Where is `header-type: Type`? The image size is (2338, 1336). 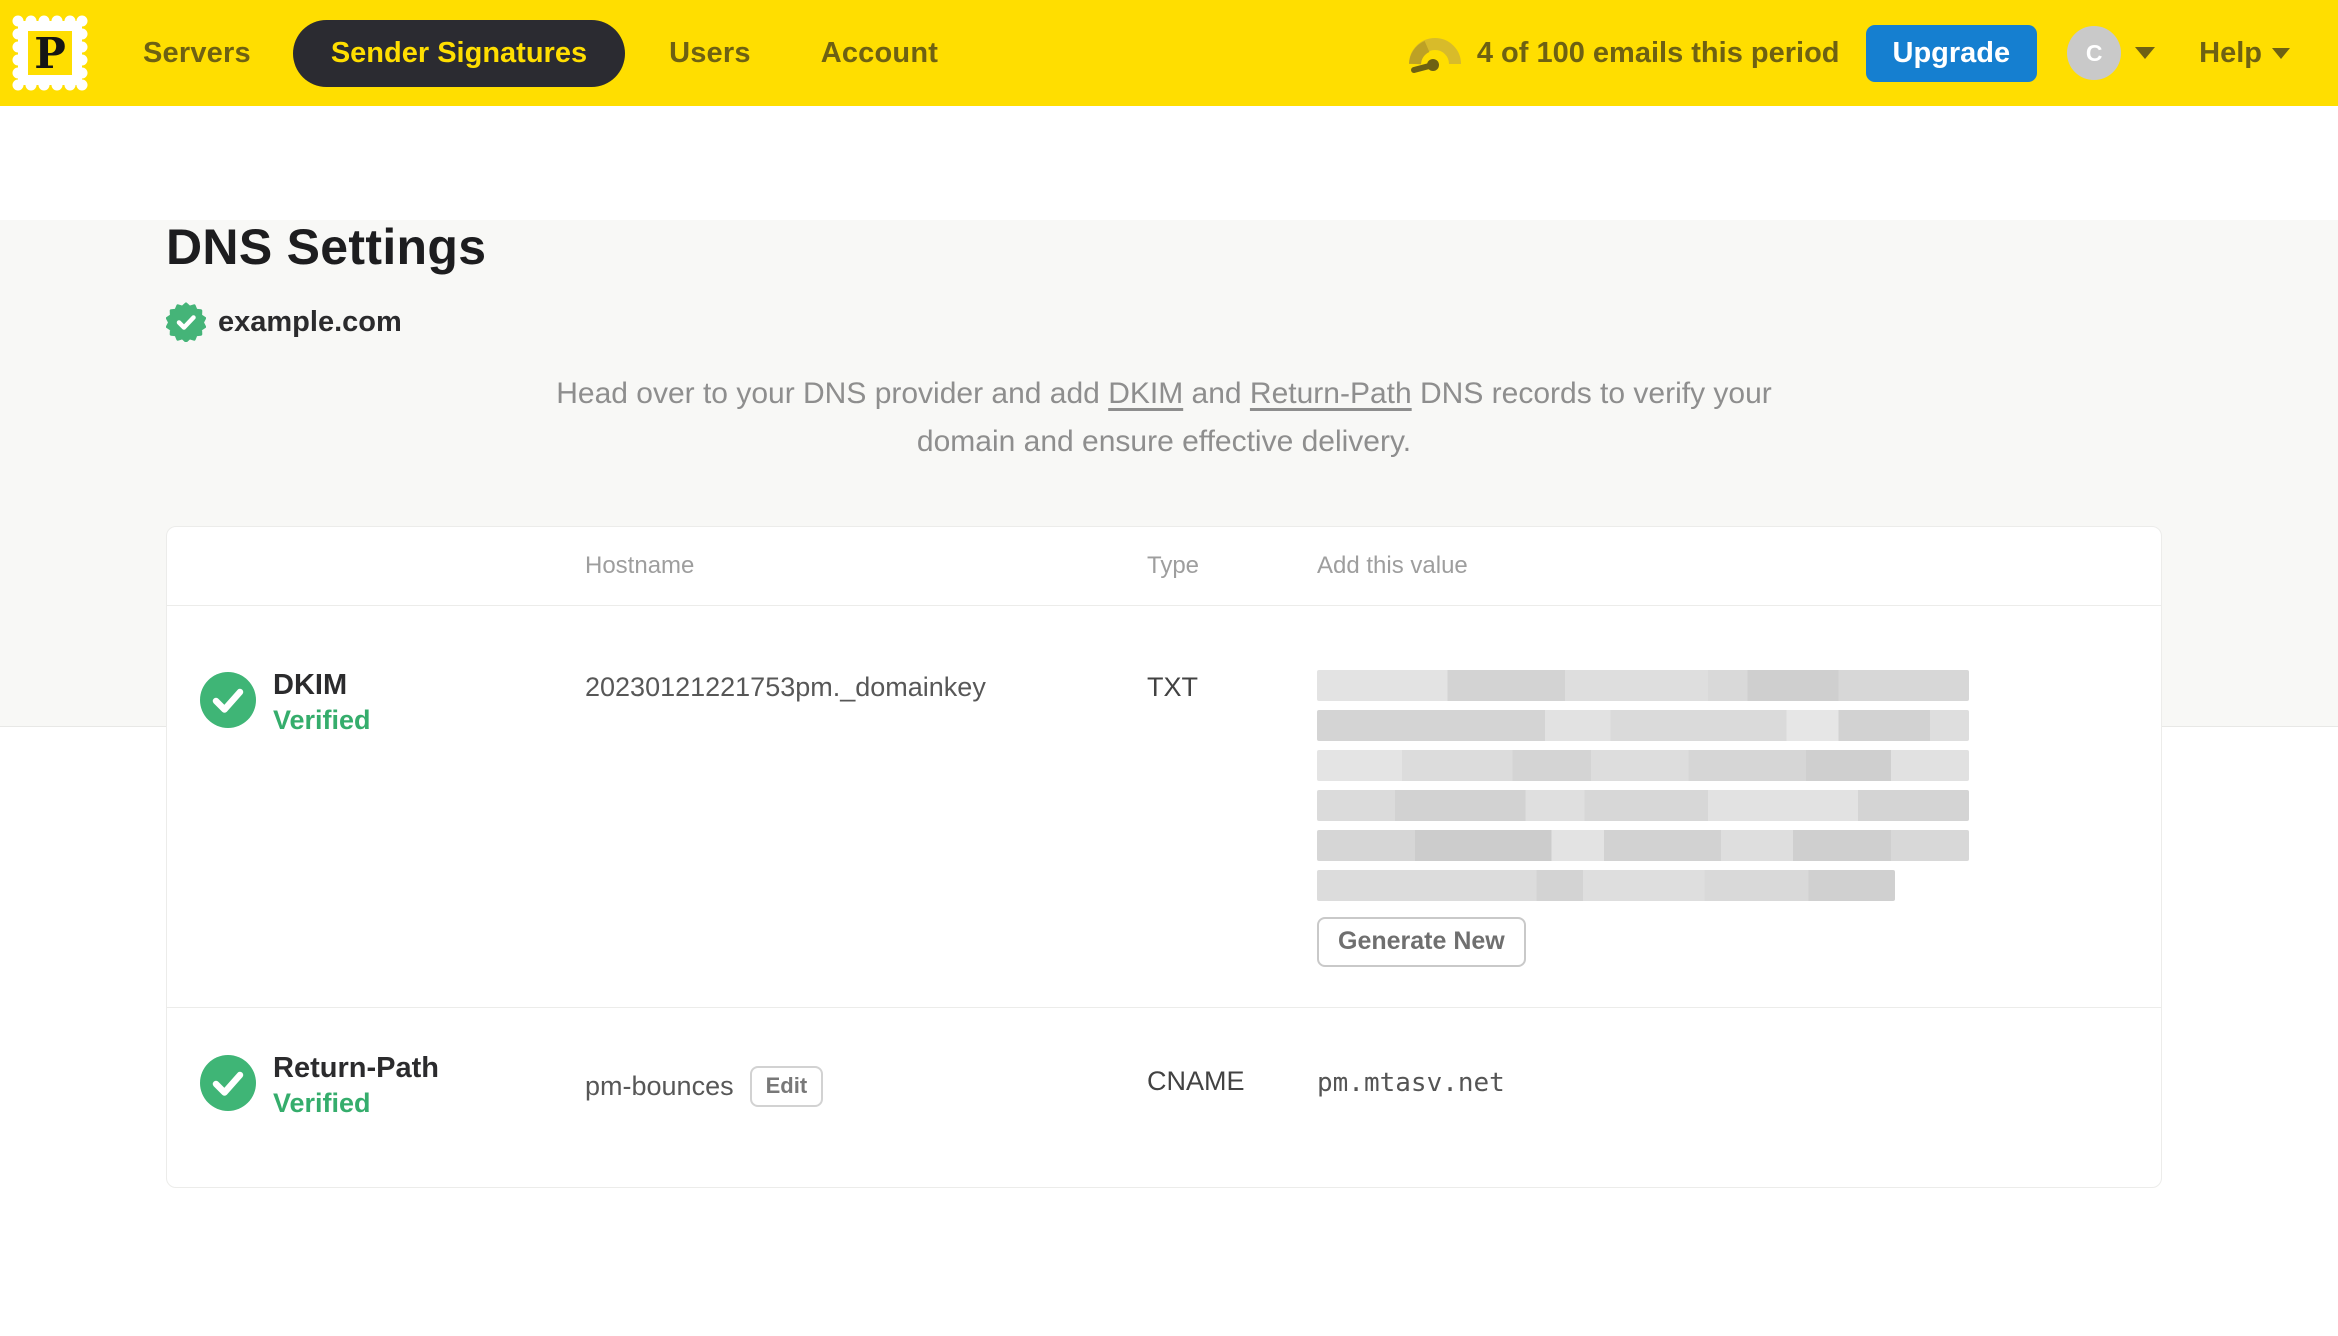 header-type: Type is located at coordinates (1173, 565).